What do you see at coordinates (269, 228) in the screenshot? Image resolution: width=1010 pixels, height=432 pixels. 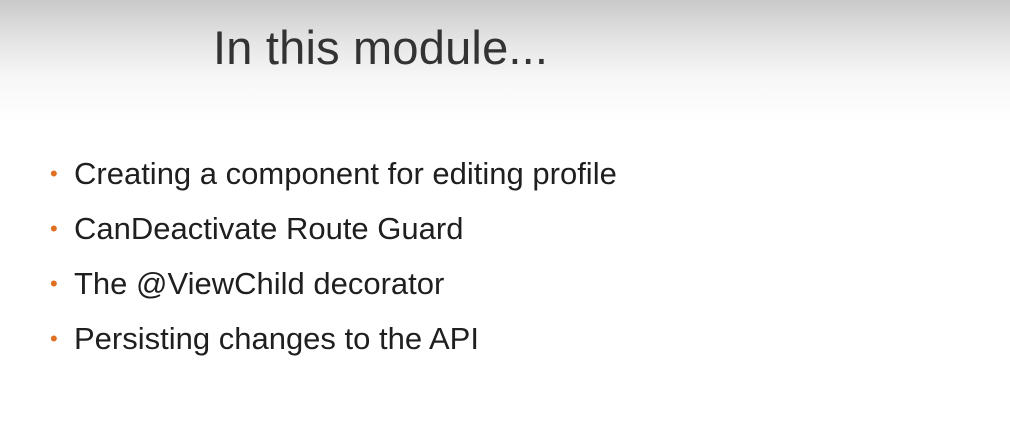 I see `bullet-text: CanDeactivate Route Guard` at bounding box center [269, 228].